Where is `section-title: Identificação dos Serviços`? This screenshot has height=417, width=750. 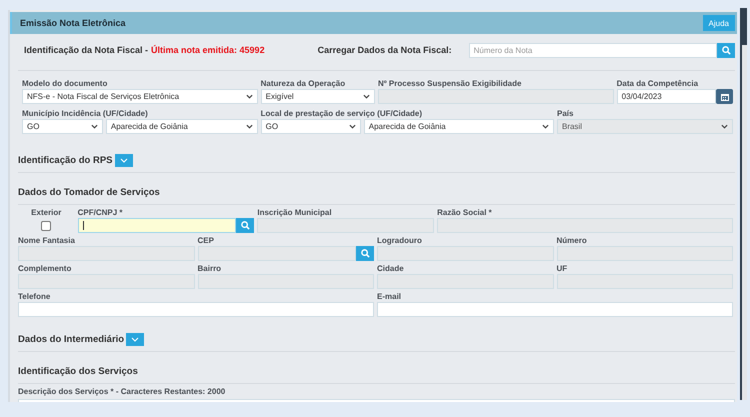 section-title: Identificação dos Serviços is located at coordinates (78, 371).